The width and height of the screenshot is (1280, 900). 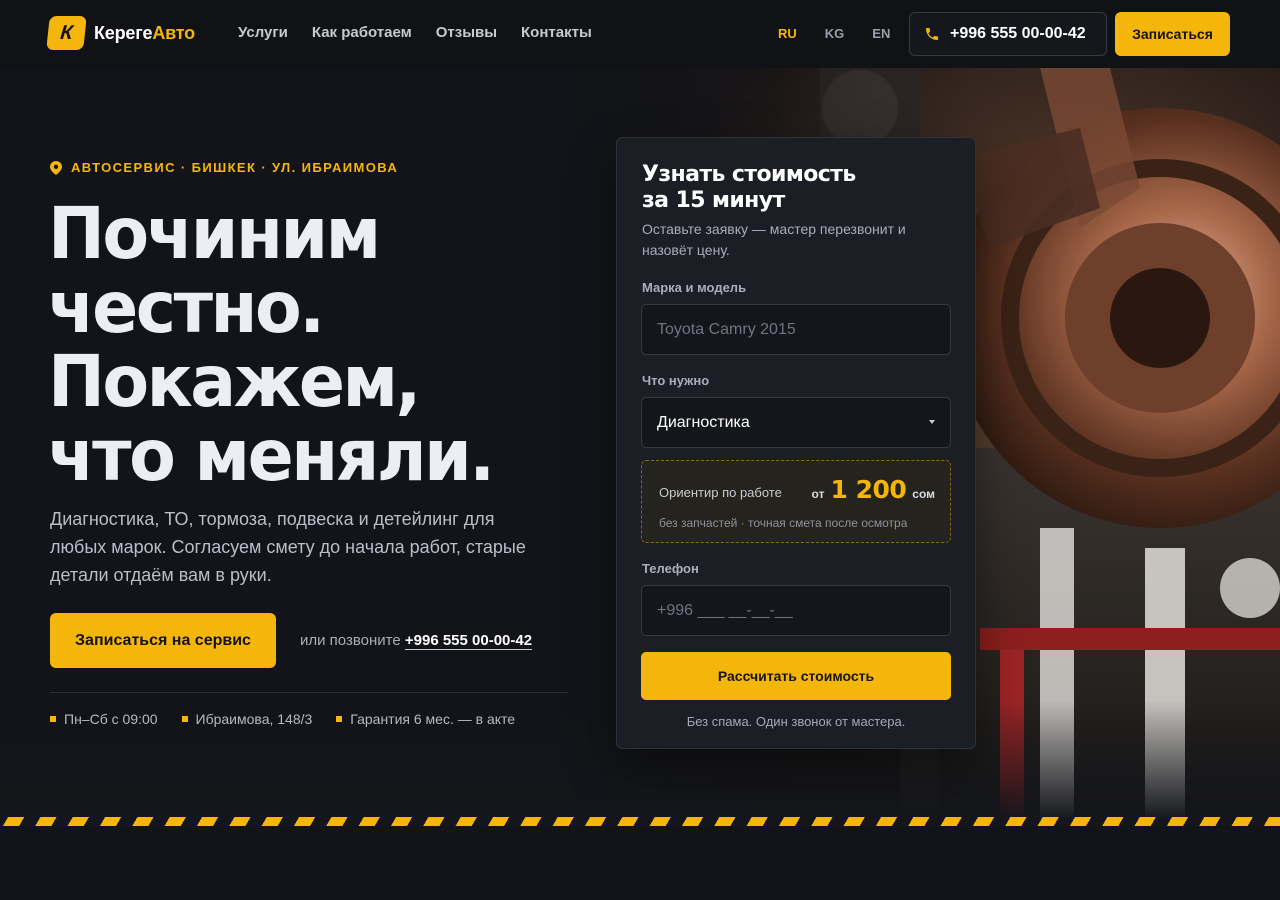 What do you see at coordinates (271, 456) in the screenshot?
I see `headline-line-4: что меняли.` at bounding box center [271, 456].